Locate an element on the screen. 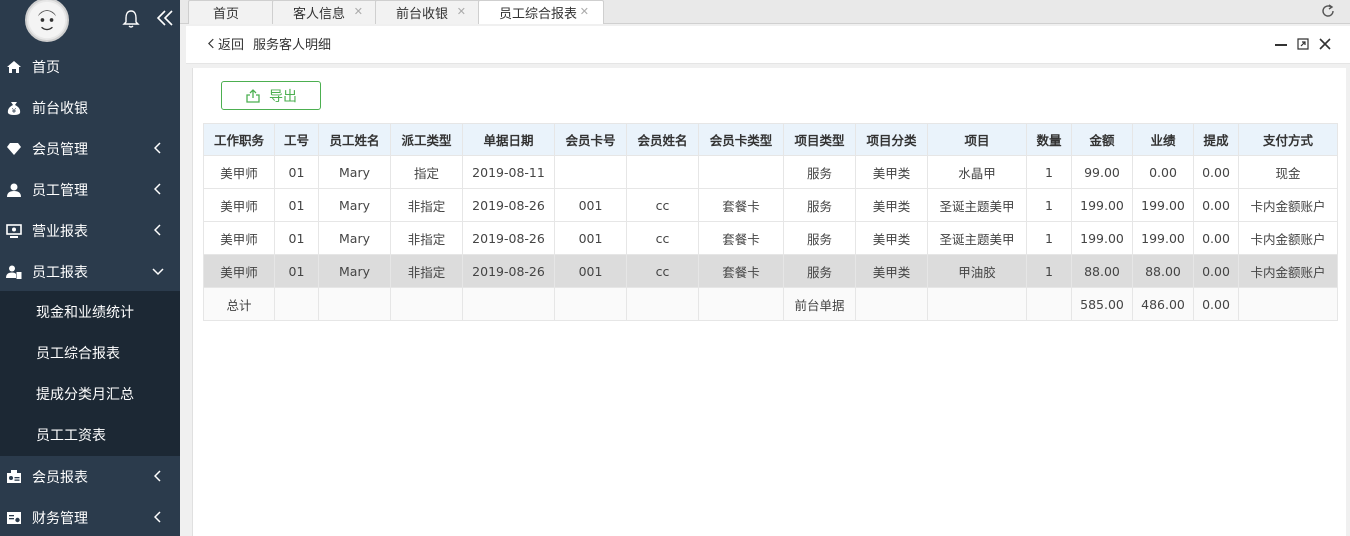 The width and height of the screenshot is (1350, 536). table-cell: Mary is located at coordinates (354, 238).